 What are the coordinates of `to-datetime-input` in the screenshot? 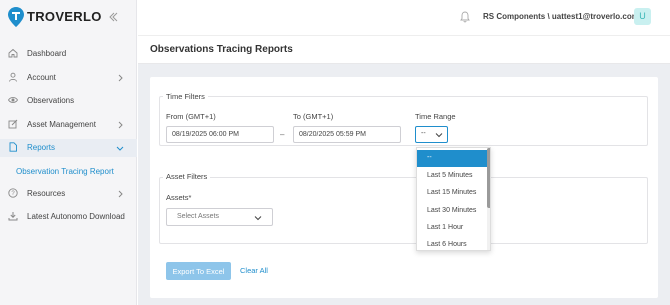 It's located at (347, 134).